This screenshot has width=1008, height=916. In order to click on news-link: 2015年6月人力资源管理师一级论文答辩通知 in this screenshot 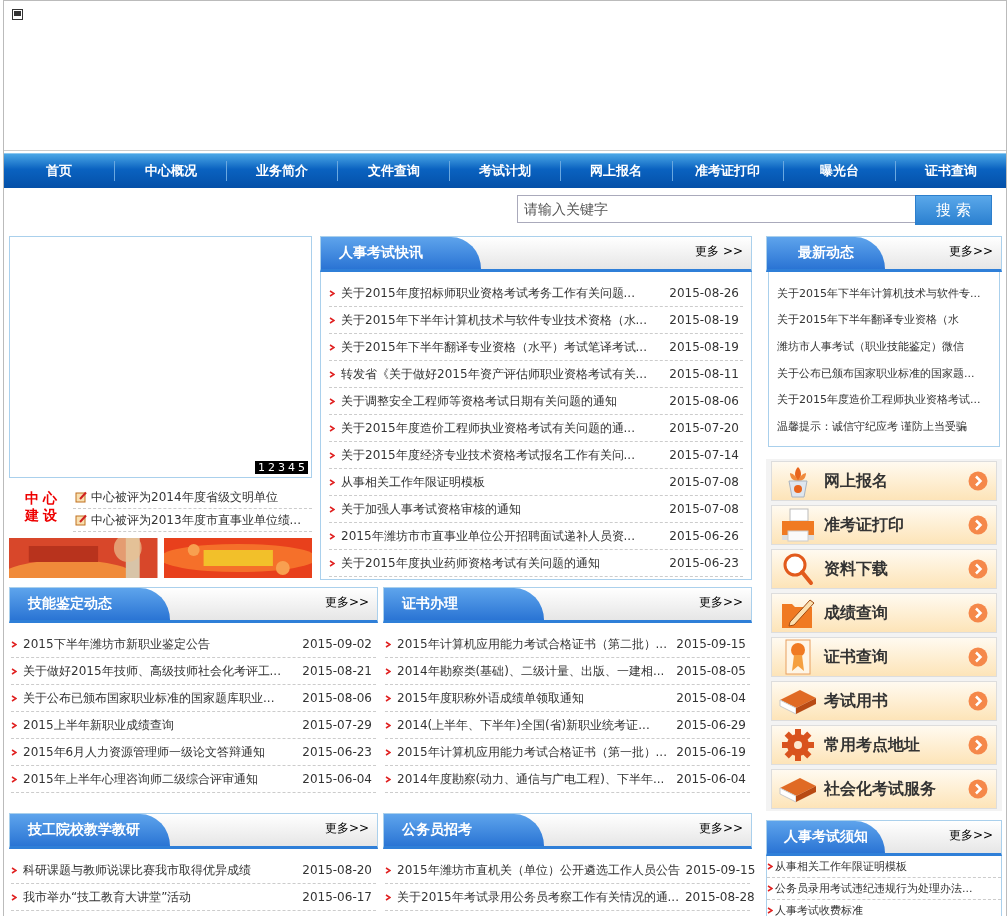, I will do `click(160, 752)`.